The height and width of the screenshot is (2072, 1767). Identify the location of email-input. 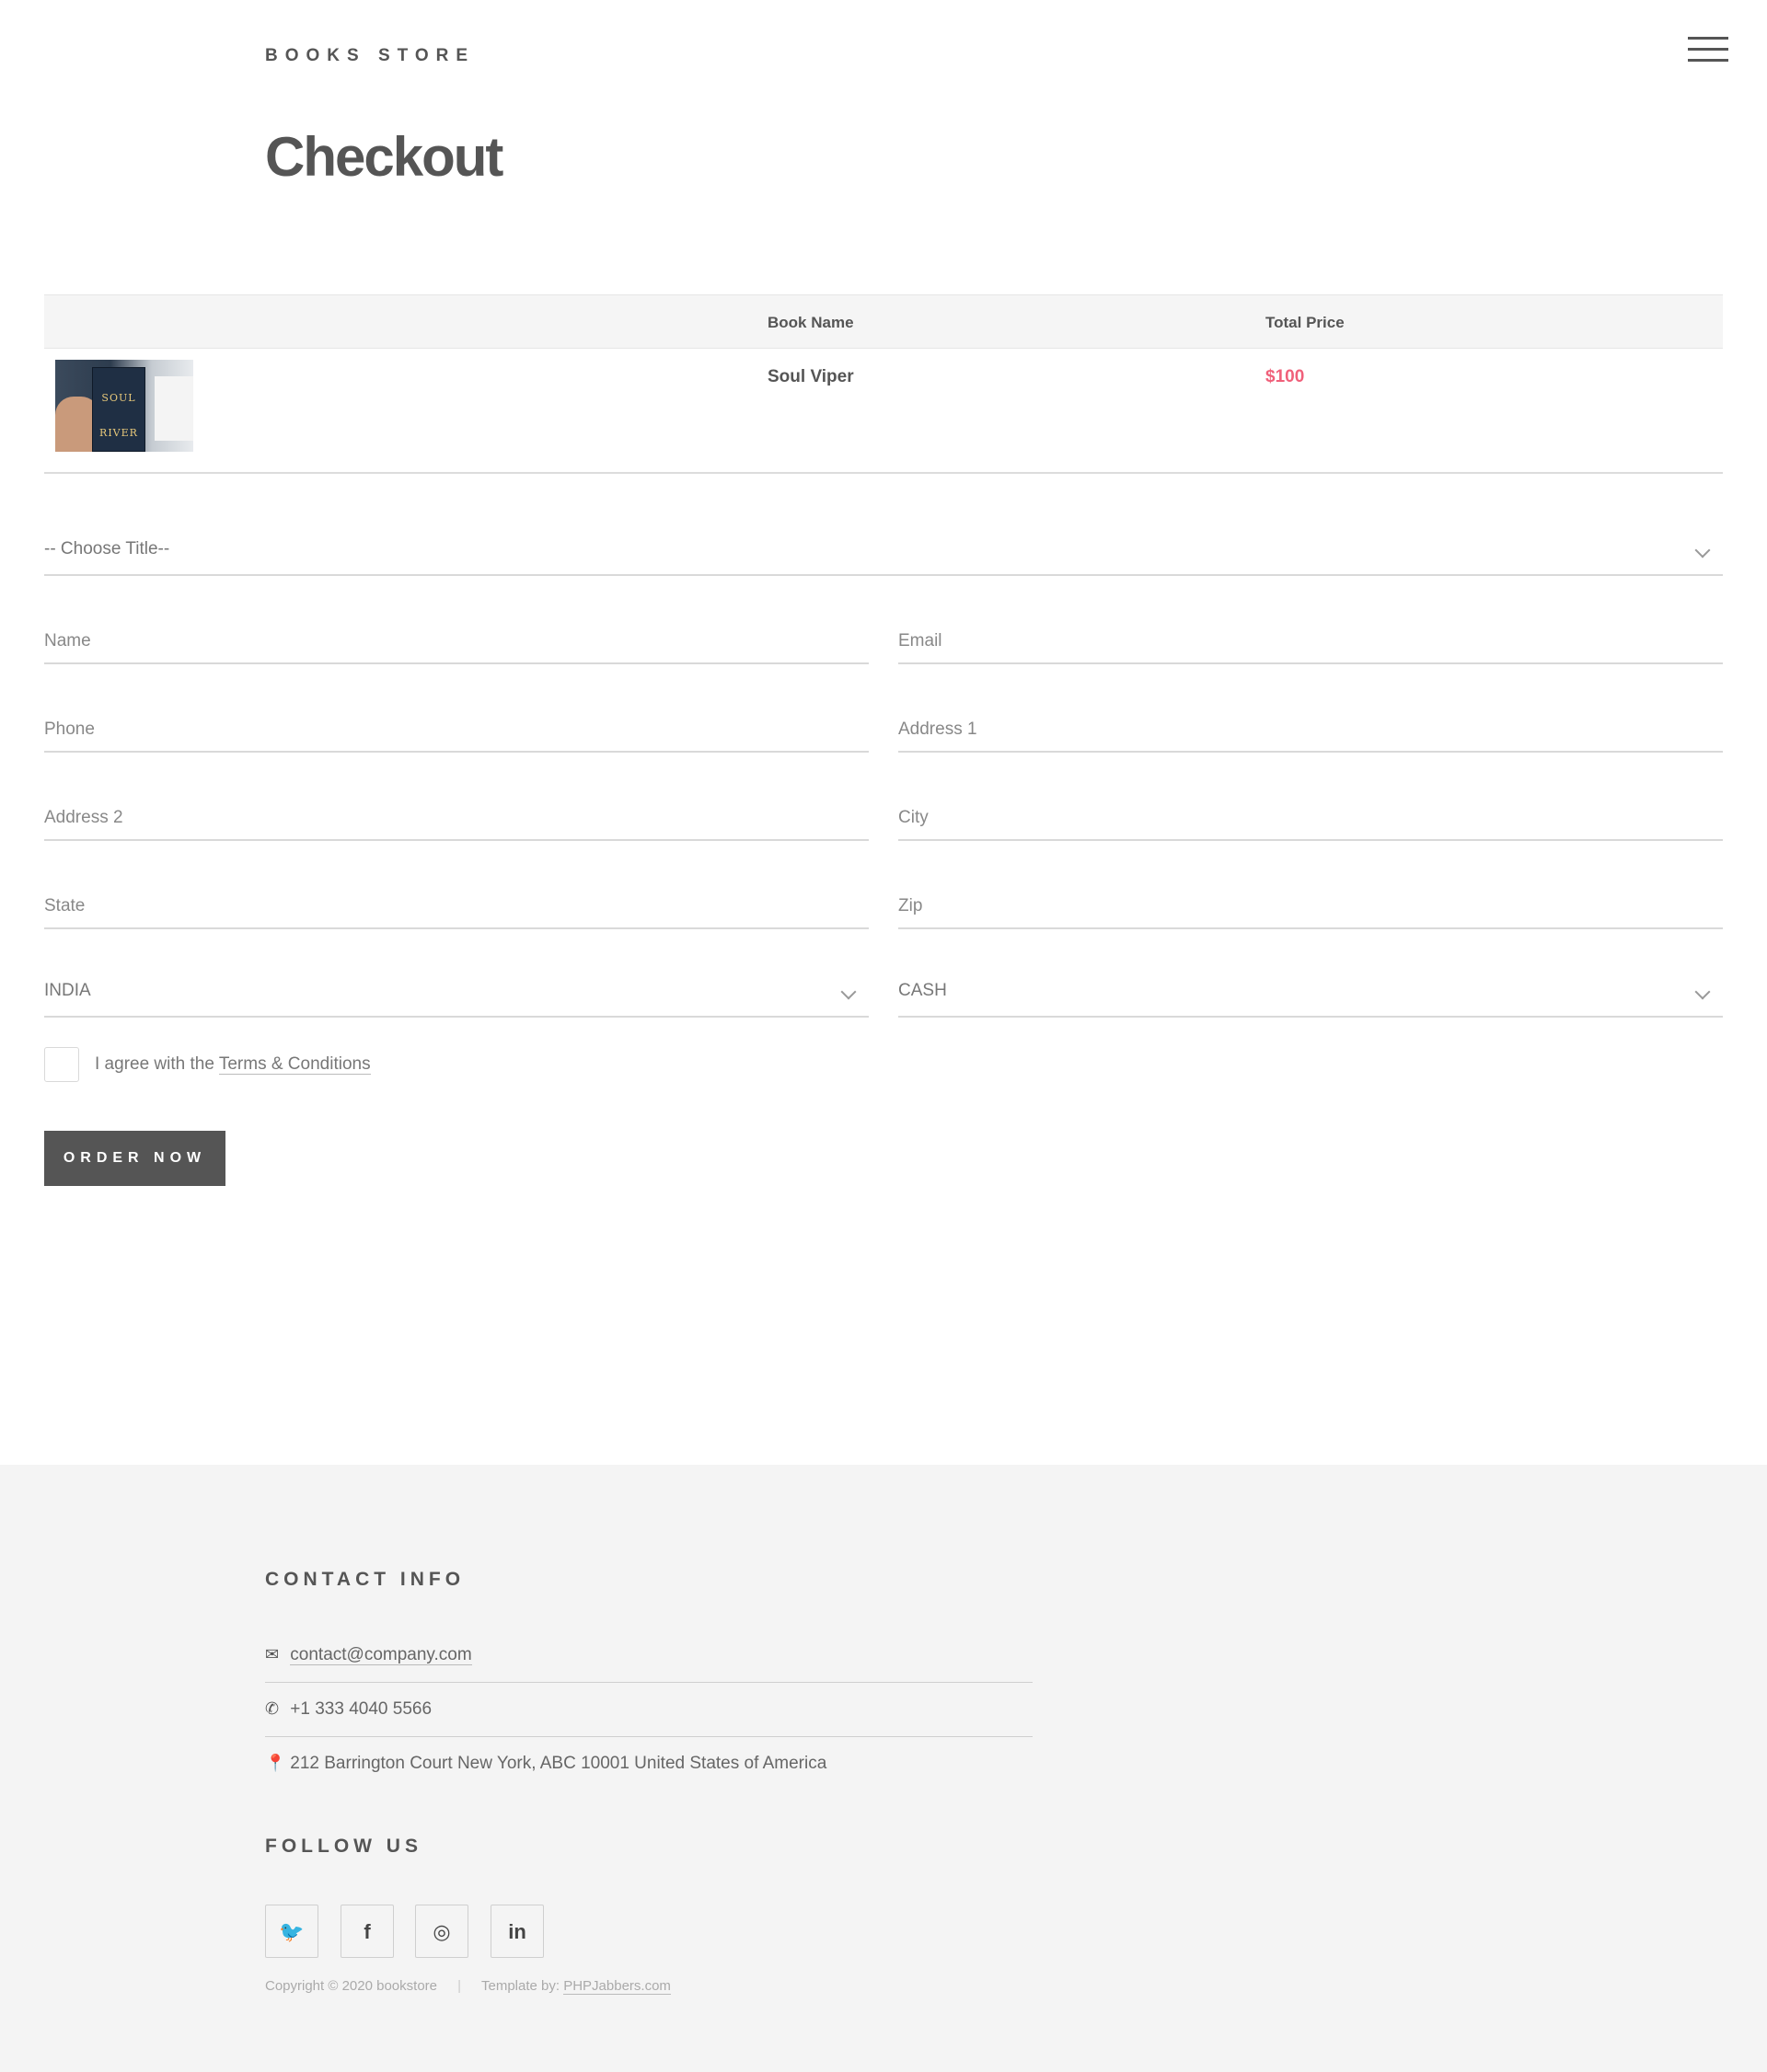
(1310, 641).